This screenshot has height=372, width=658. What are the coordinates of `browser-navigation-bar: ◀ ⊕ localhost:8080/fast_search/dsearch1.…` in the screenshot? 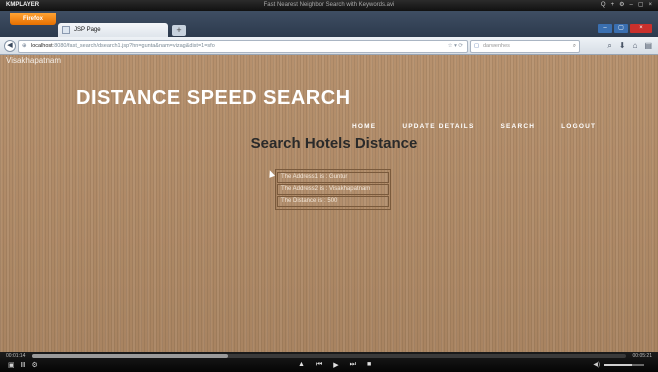 It's located at (329, 46).